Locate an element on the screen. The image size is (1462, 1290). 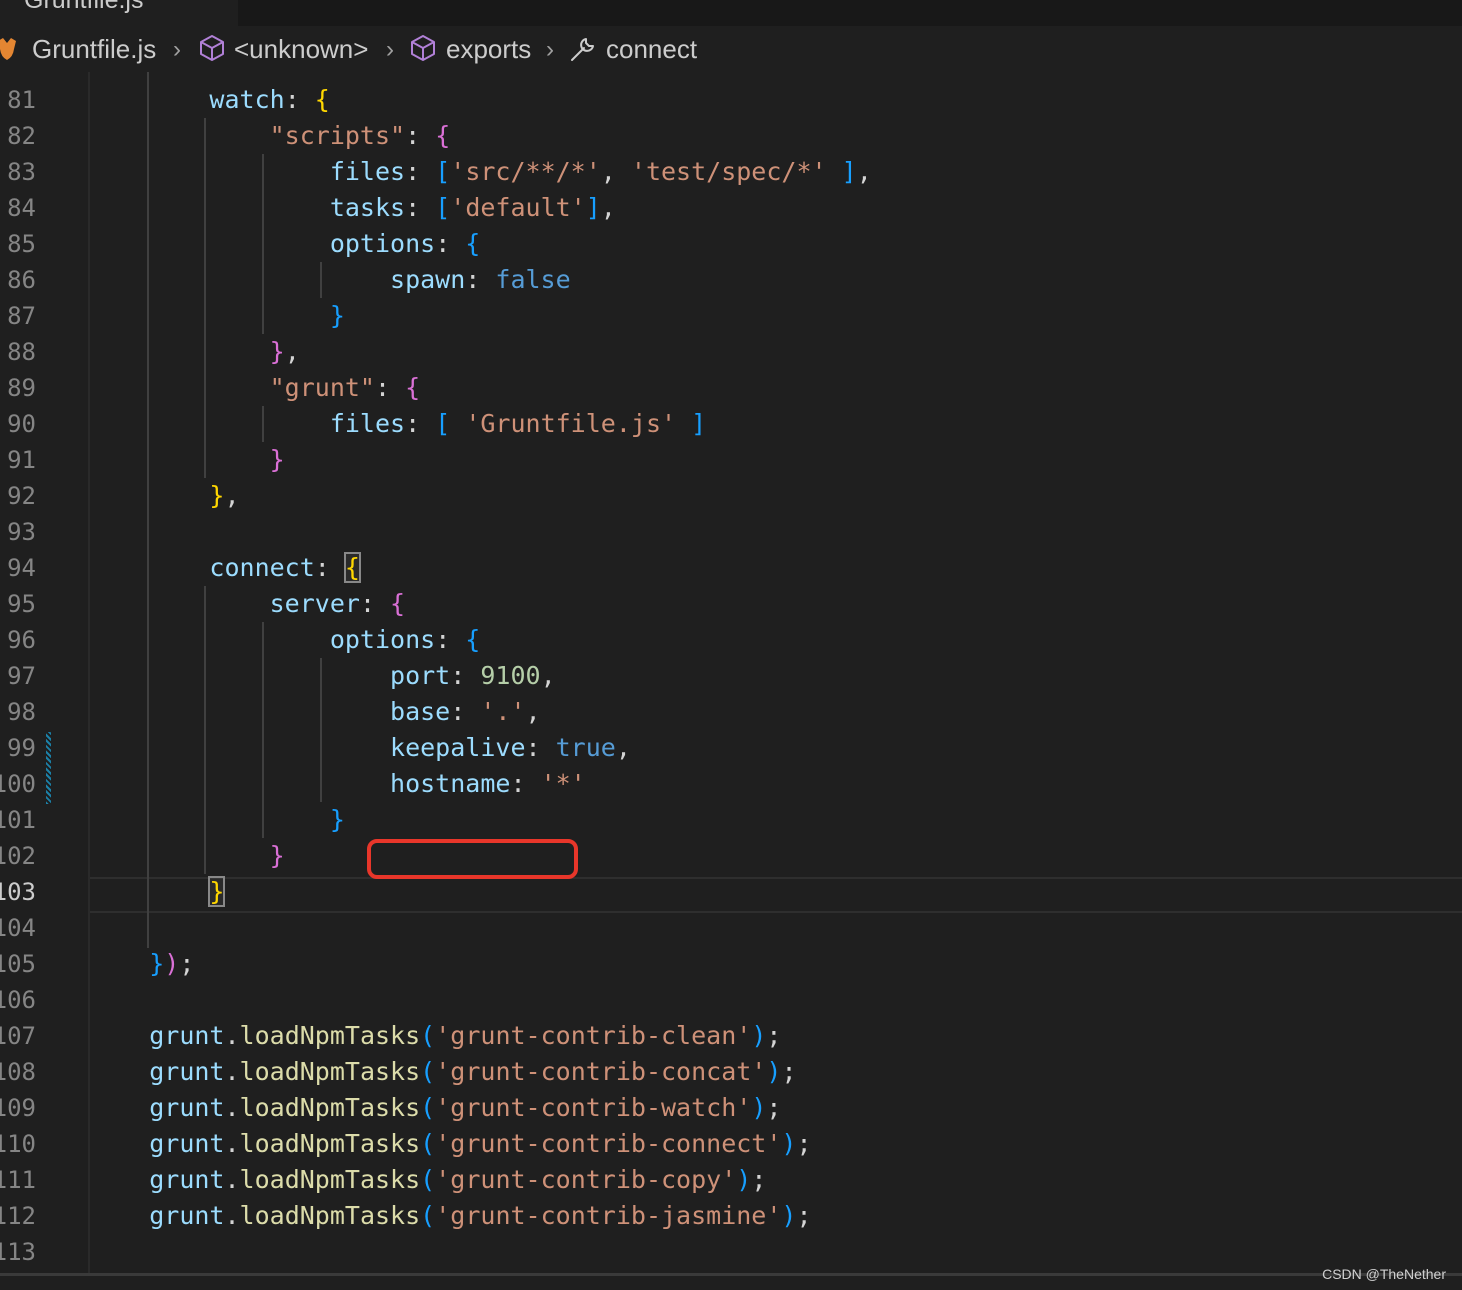
code-token: ] is located at coordinates (593, 207).